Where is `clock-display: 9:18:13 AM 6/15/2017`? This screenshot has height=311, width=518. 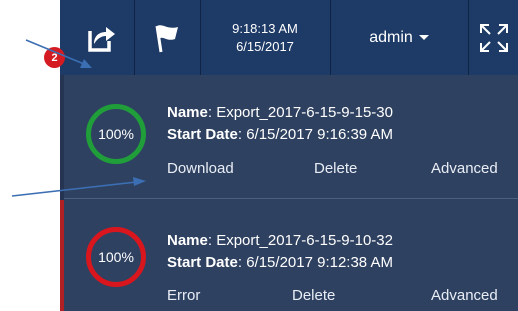
clock-display: 9:18:13 AM 6/15/2017 is located at coordinates (265, 37).